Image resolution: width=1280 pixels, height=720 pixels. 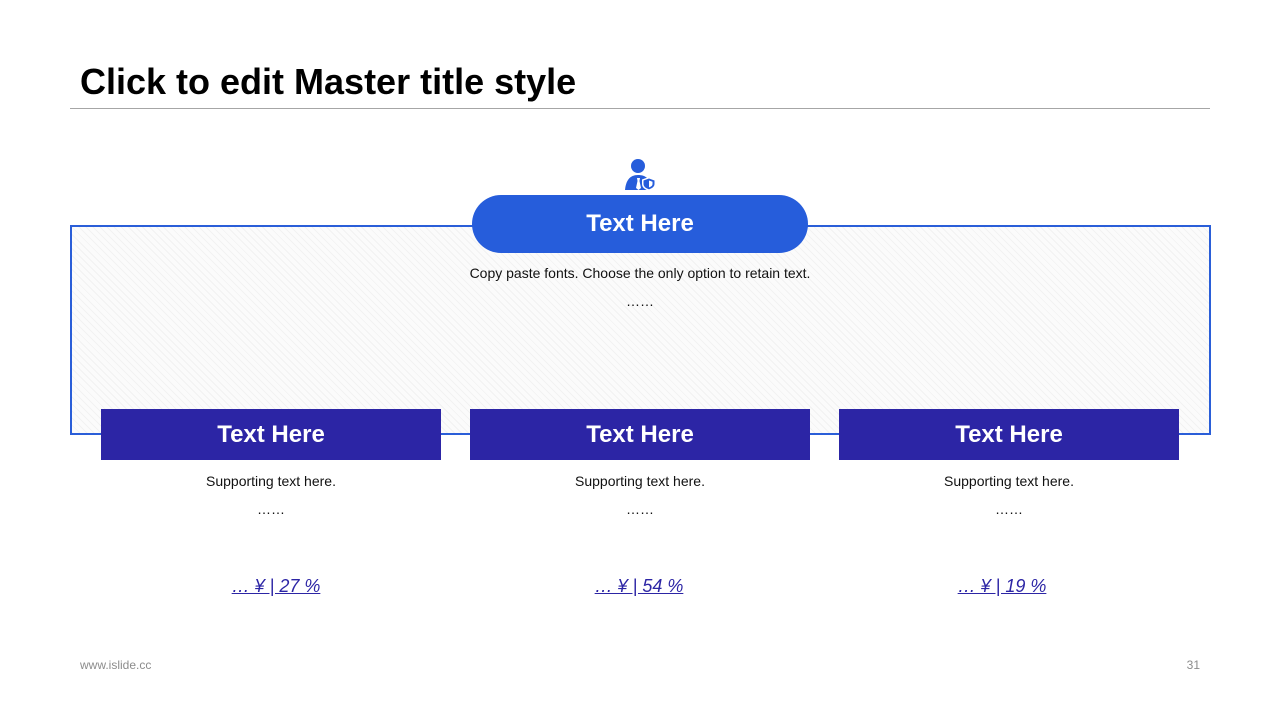 I want to click on card-3-stat: … ¥ | 19 %, so click(x=1002, y=586).